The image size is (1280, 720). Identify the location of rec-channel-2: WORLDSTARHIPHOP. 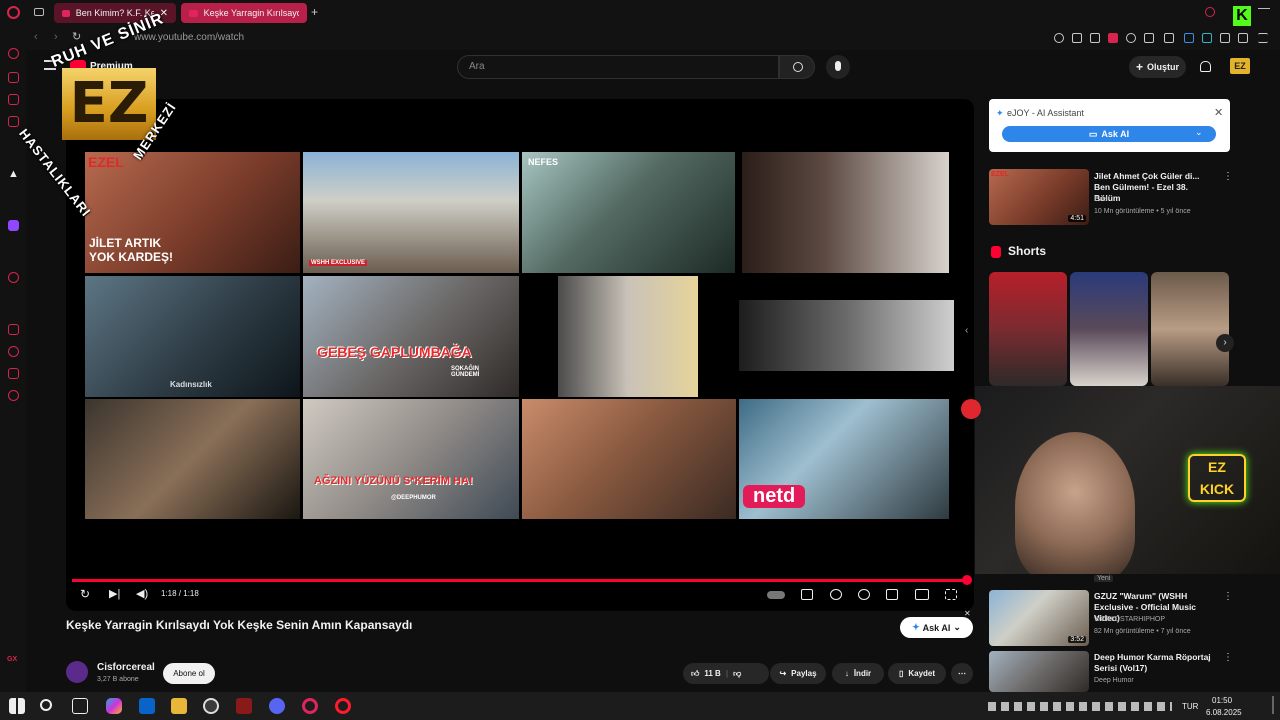
(1129, 619).